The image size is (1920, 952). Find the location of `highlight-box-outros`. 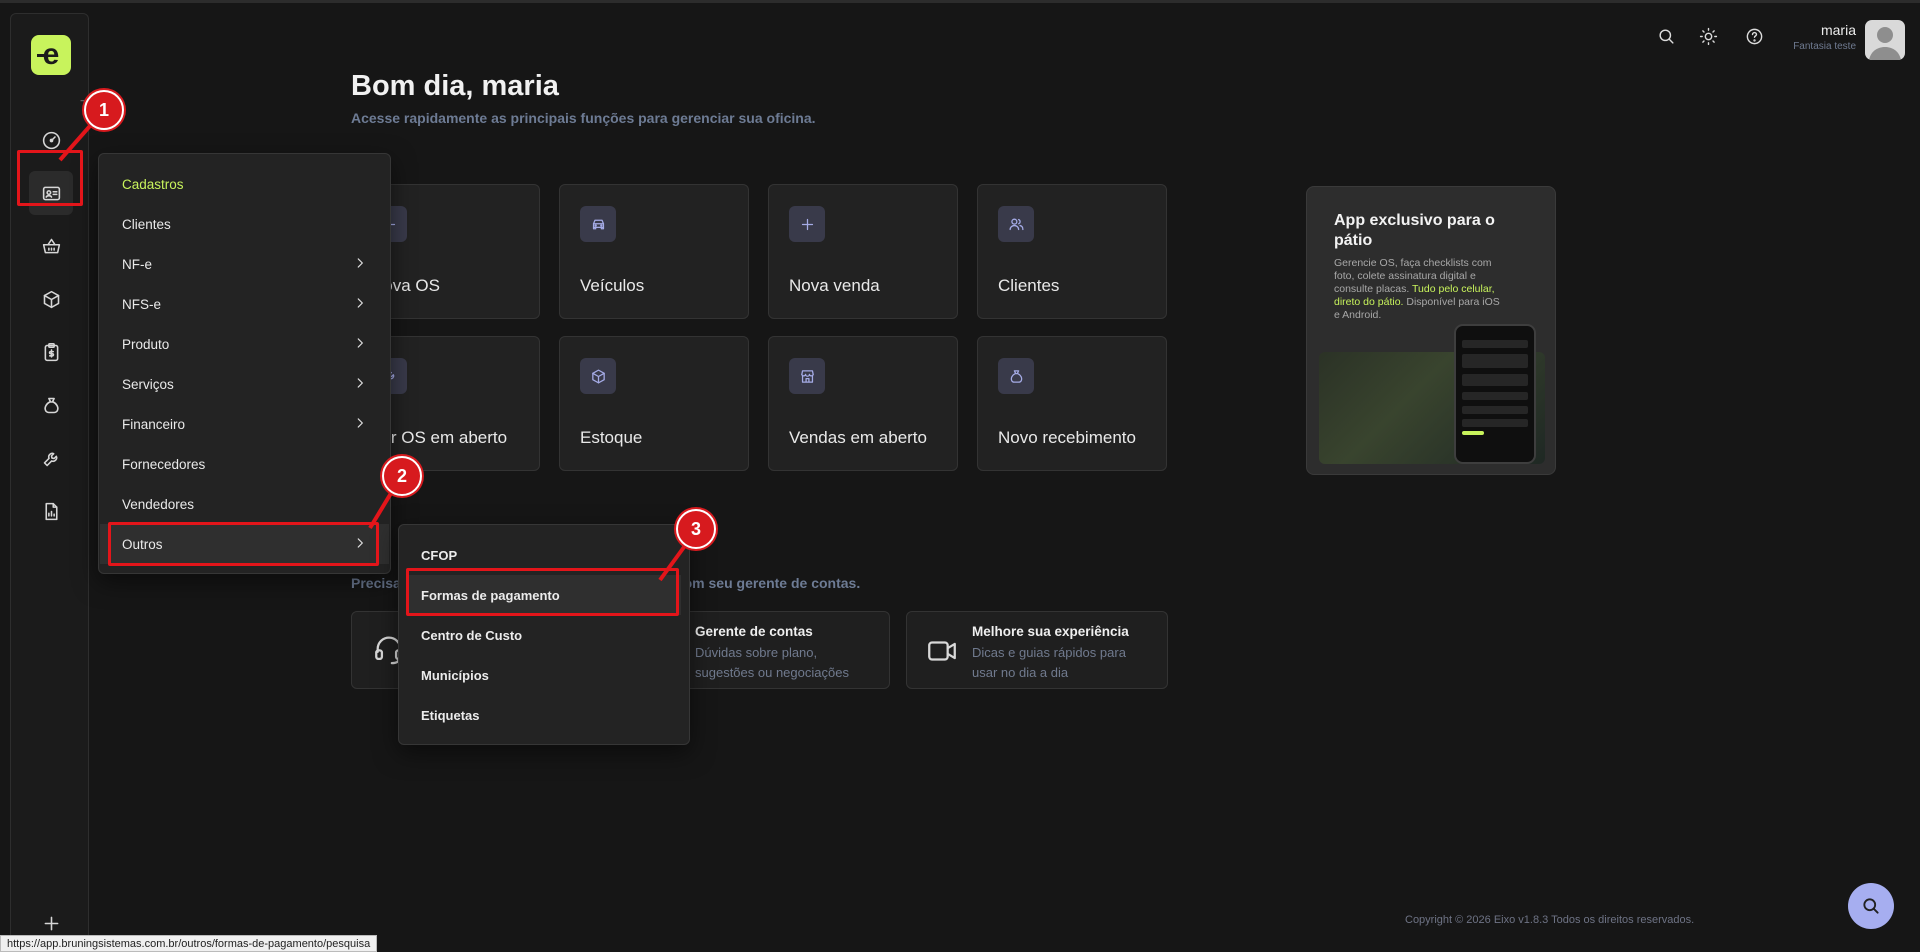

highlight-box-outros is located at coordinates (243, 544).